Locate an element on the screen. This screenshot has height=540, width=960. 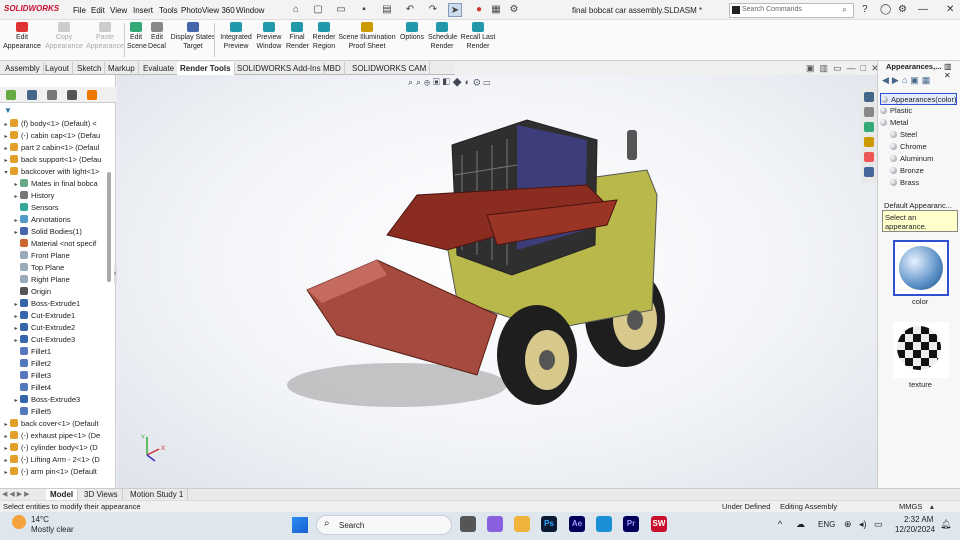
tree-item: Origin is located at coordinates (66, 292).